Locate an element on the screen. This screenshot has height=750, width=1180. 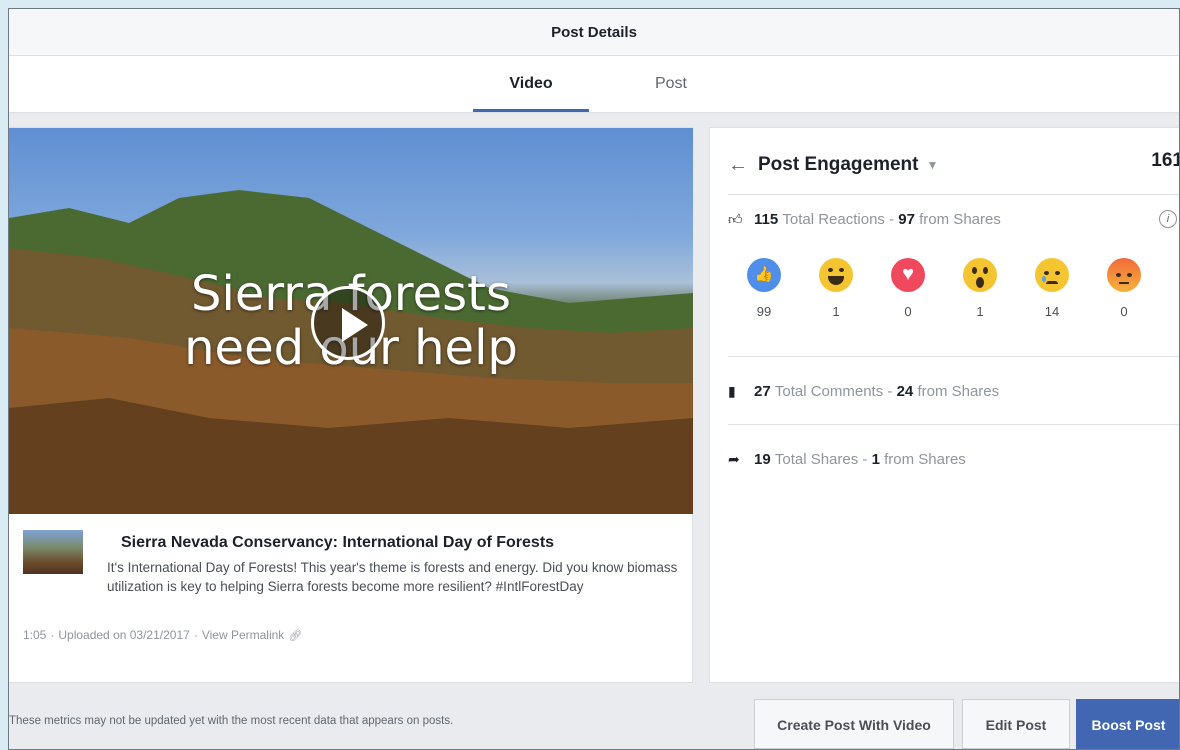
video-duration: 1:05 is located at coordinates (35, 635).